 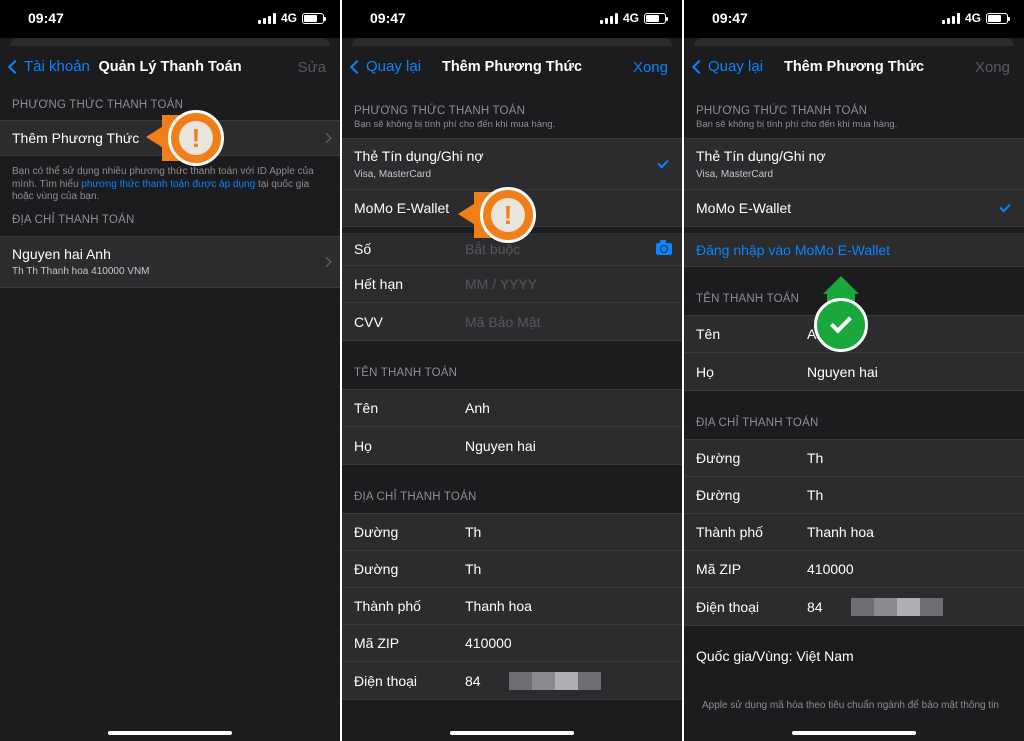 I want to click on section-header-payment: PHƯƠNG THỨC THANH TOÁN, so click(x=782, y=111).